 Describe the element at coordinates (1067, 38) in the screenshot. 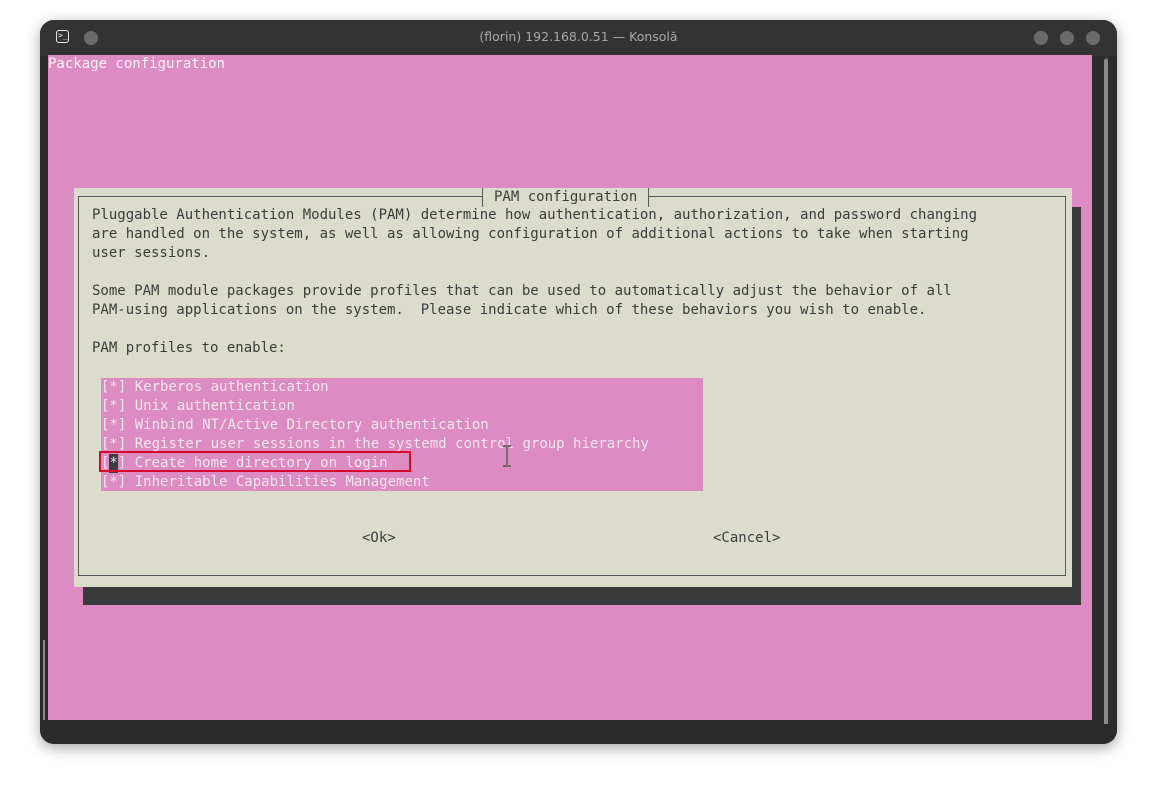

I see `maximize-icon` at that location.